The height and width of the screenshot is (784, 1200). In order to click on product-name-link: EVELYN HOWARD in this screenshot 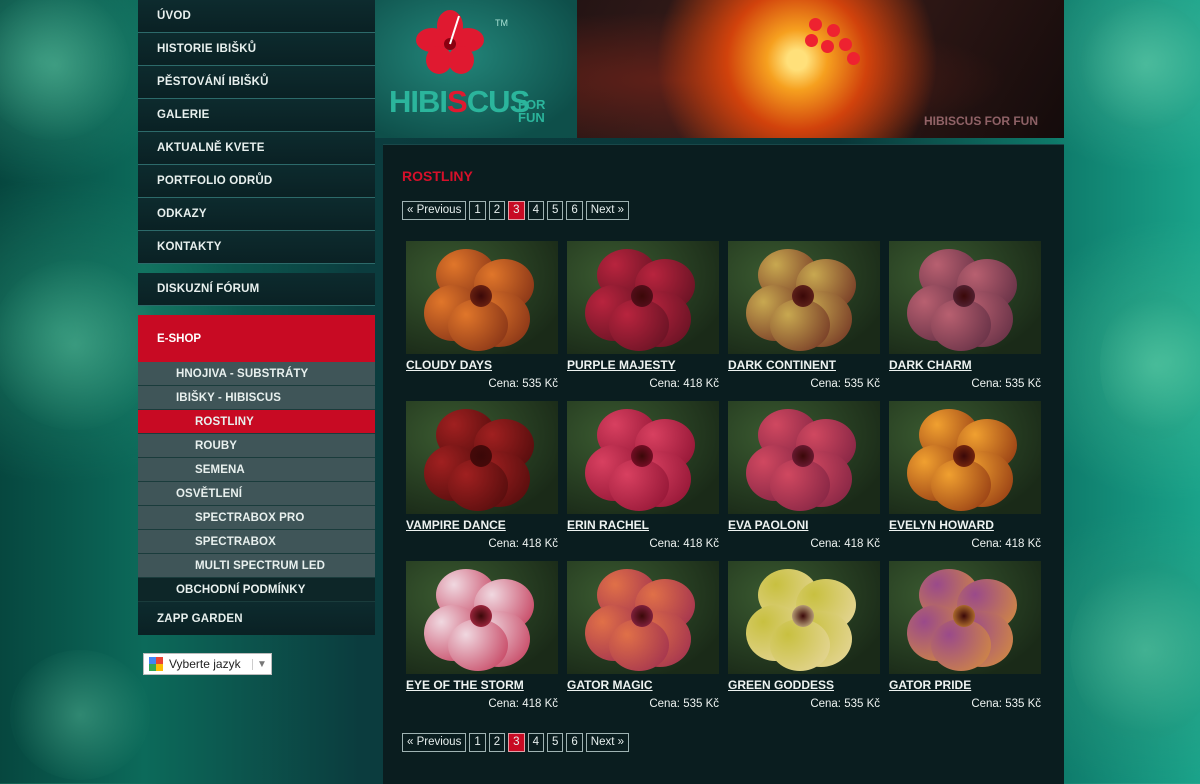, I will do `click(941, 525)`.